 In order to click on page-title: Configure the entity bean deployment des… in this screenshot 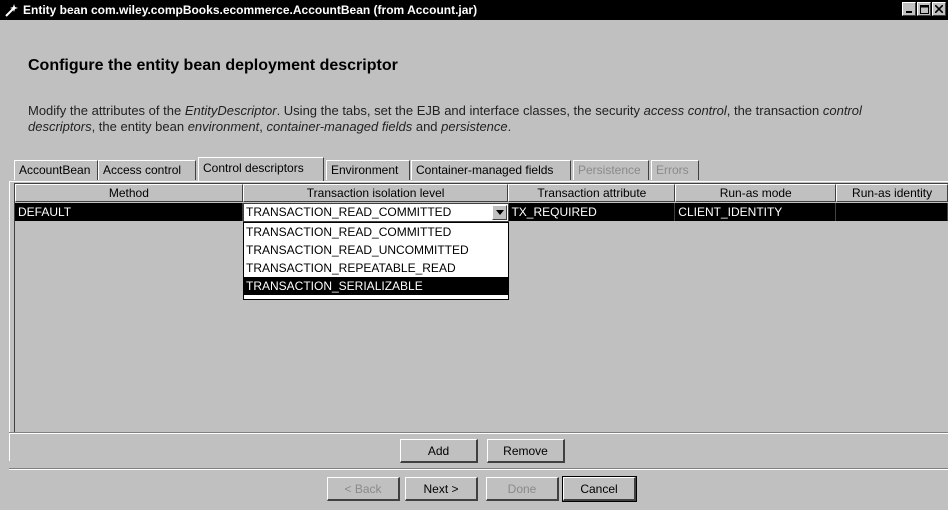, I will do `click(213, 65)`.